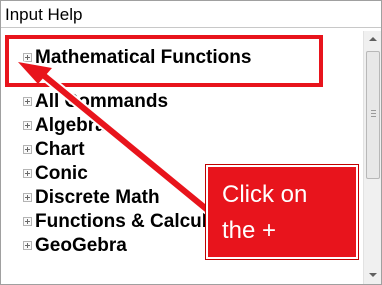 The height and width of the screenshot is (285, 382). Describe the element at coordinates (191, 14) in the screenshot. I see `panel-header: Input Help` at that location.